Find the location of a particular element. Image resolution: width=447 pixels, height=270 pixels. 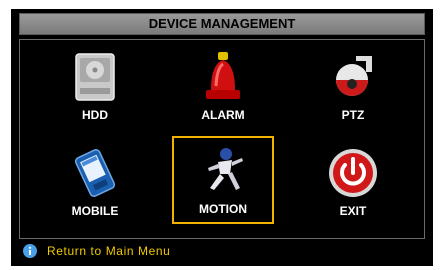

motion-tile: MOTION is located at coordinates (223, 180).